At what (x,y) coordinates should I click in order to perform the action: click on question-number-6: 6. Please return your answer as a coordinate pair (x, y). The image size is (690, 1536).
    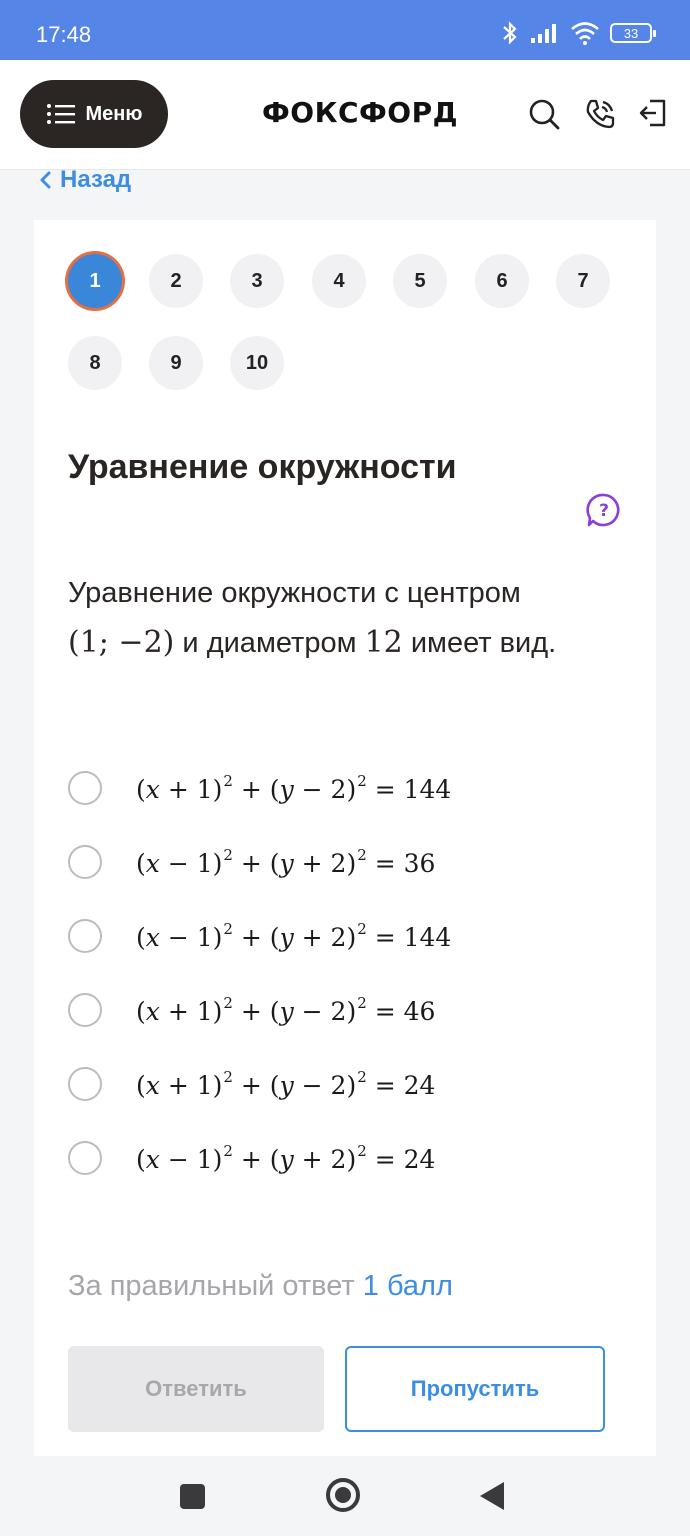
    Looking at the image, I should click on (502, 281).